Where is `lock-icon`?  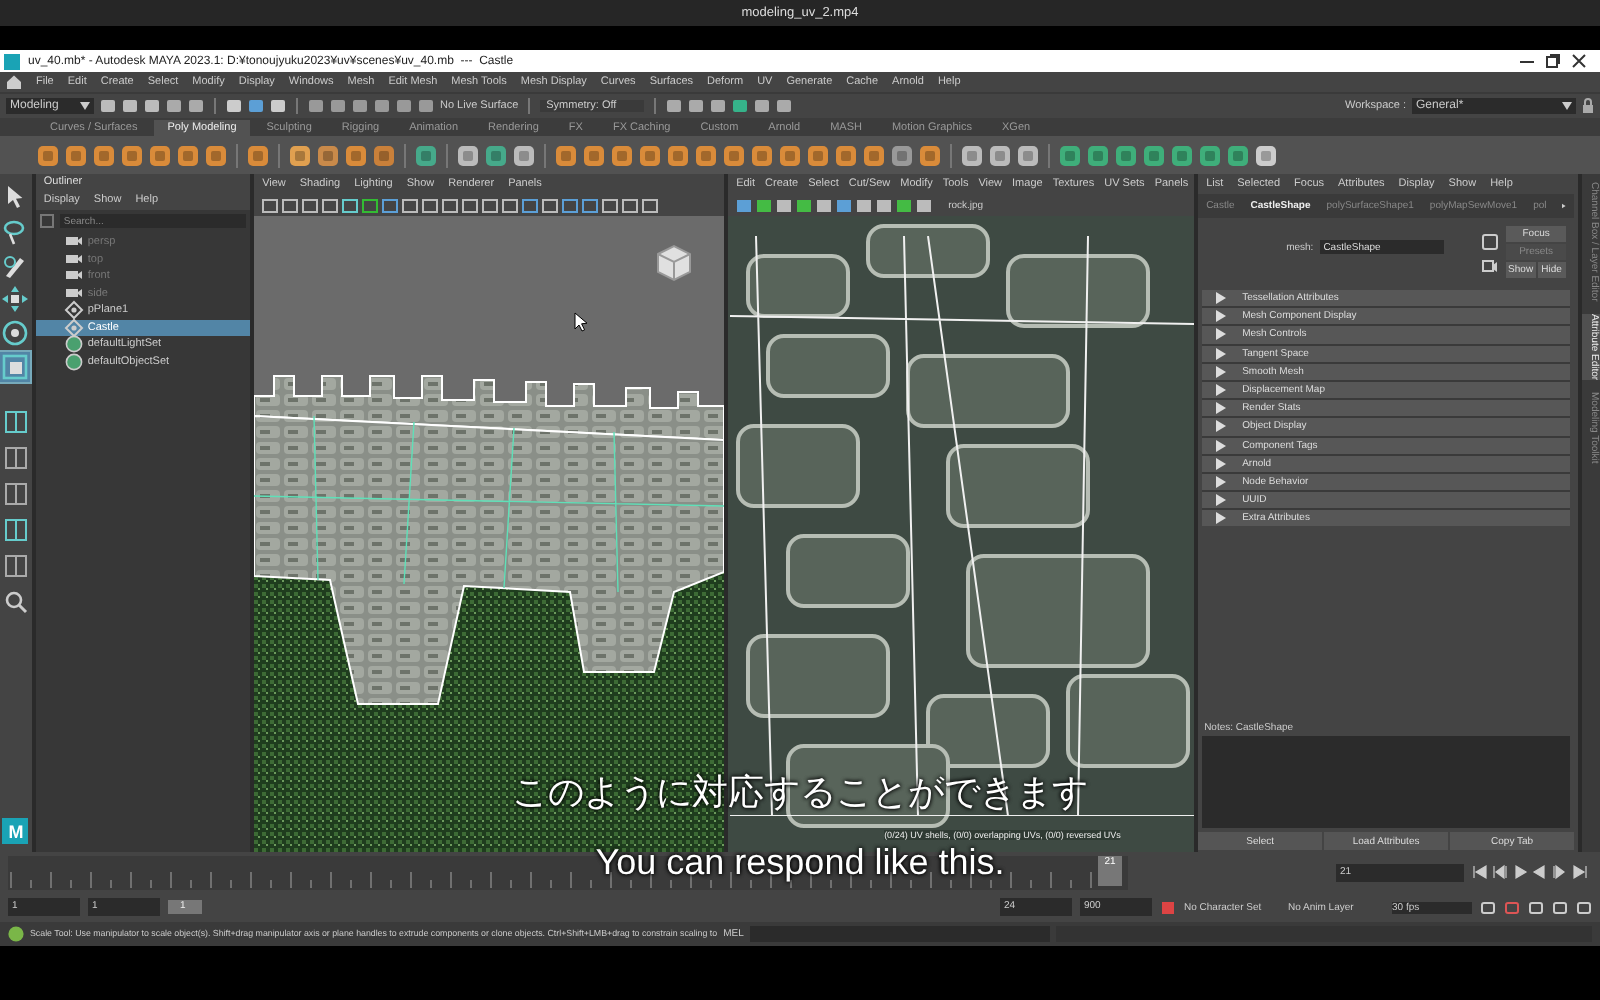 lock-icon is located at coordinates (1588, 106).